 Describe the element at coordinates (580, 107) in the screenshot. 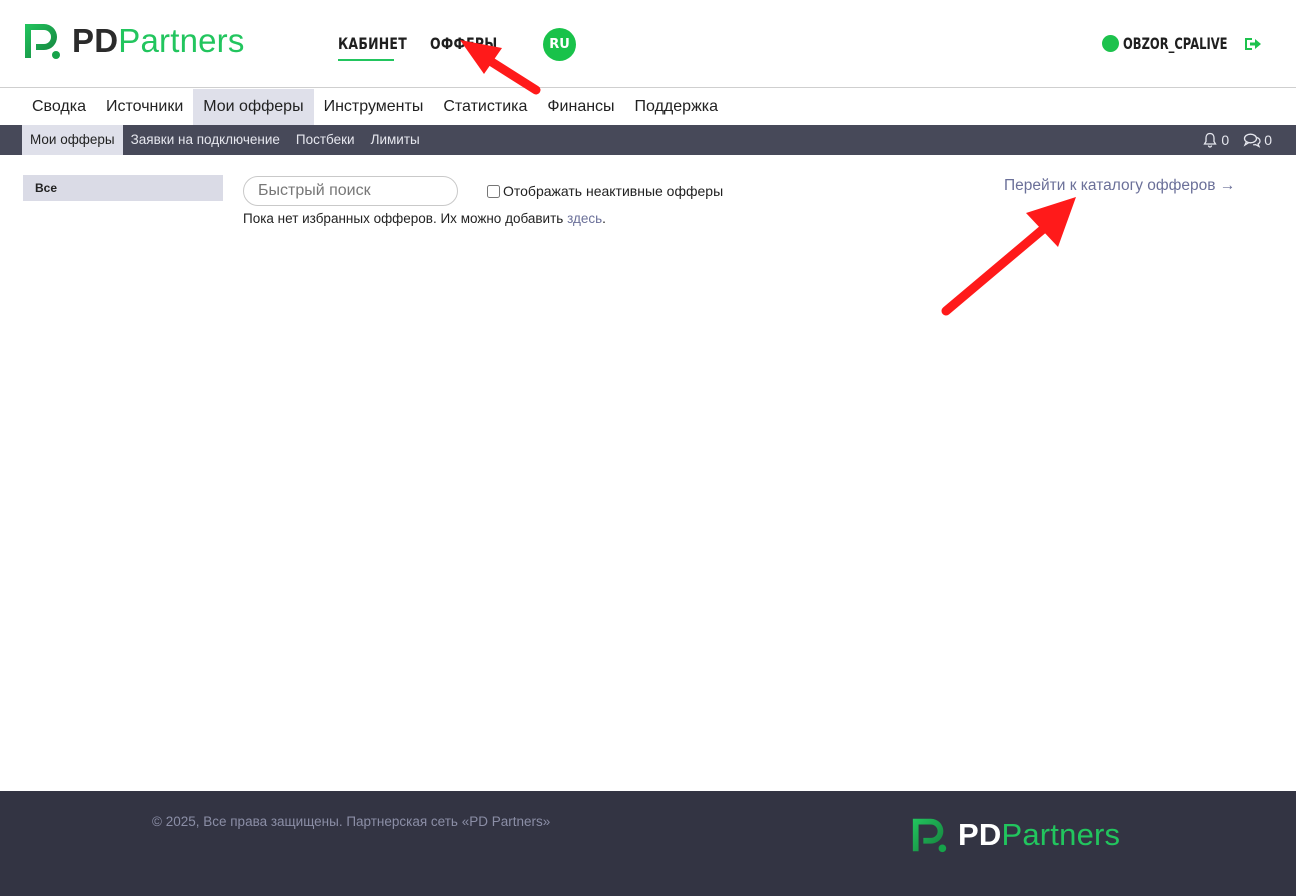

I see `mainnav-item-finance: Финансы` at that location.